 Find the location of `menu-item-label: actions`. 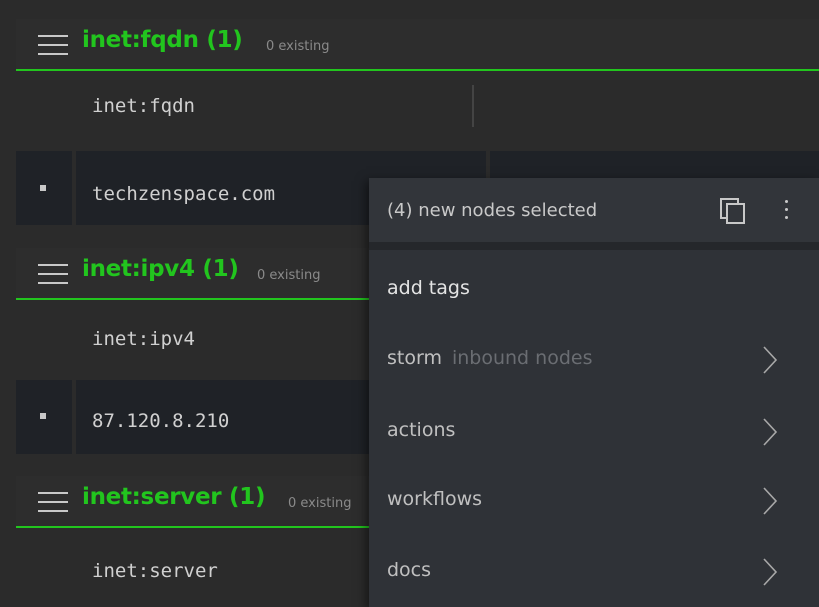

menu-item-label: actions is located at coordinates (421, 430).